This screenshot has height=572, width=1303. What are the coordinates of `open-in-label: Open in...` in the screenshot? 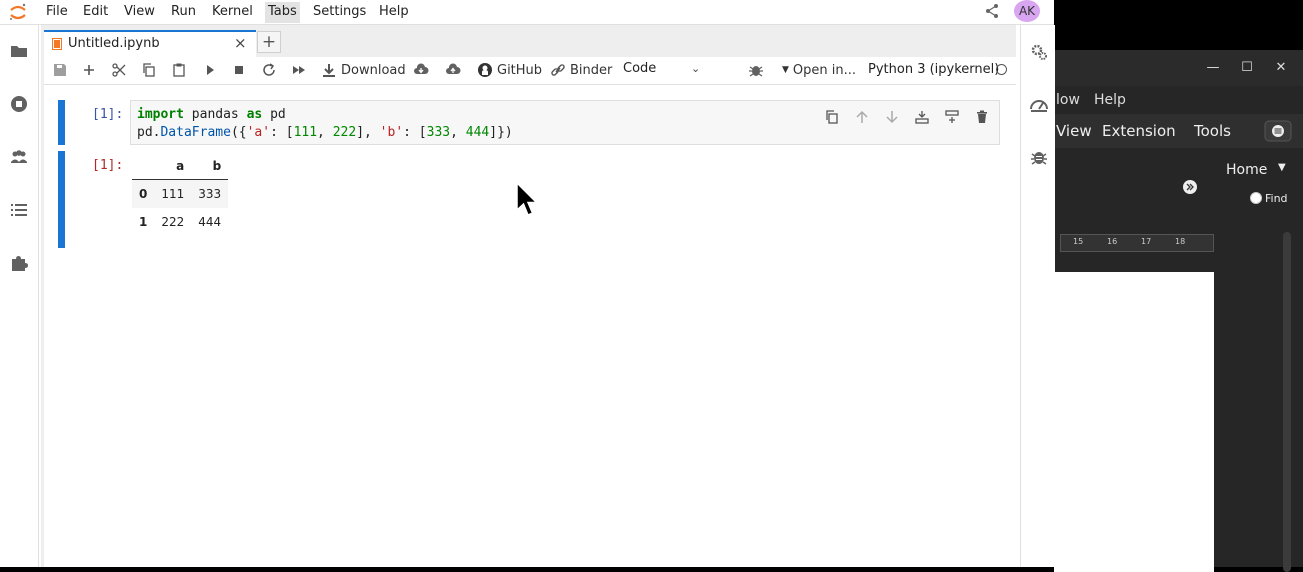 It's located at (824, 70).